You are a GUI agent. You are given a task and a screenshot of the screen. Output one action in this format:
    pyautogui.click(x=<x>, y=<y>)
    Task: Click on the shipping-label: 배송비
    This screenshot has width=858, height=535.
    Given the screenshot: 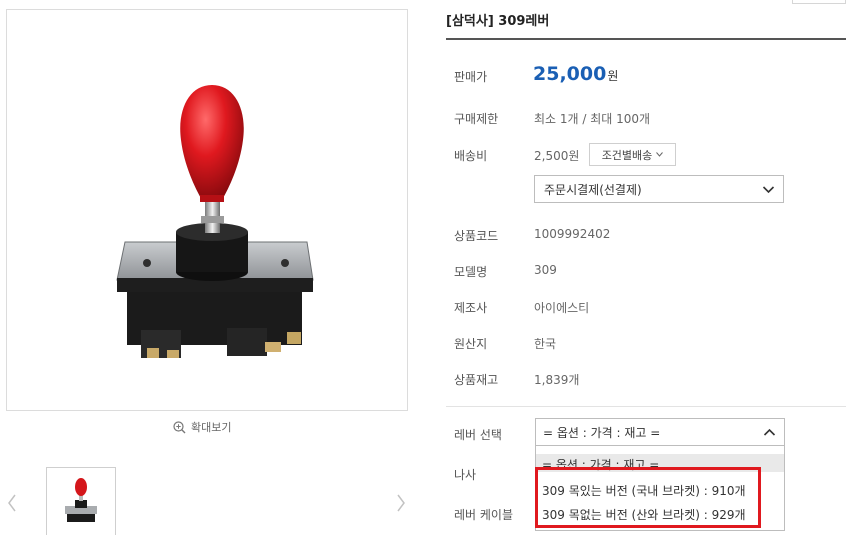 What is the action you would take?
    pyautogui.click(x=471, y=156)
    